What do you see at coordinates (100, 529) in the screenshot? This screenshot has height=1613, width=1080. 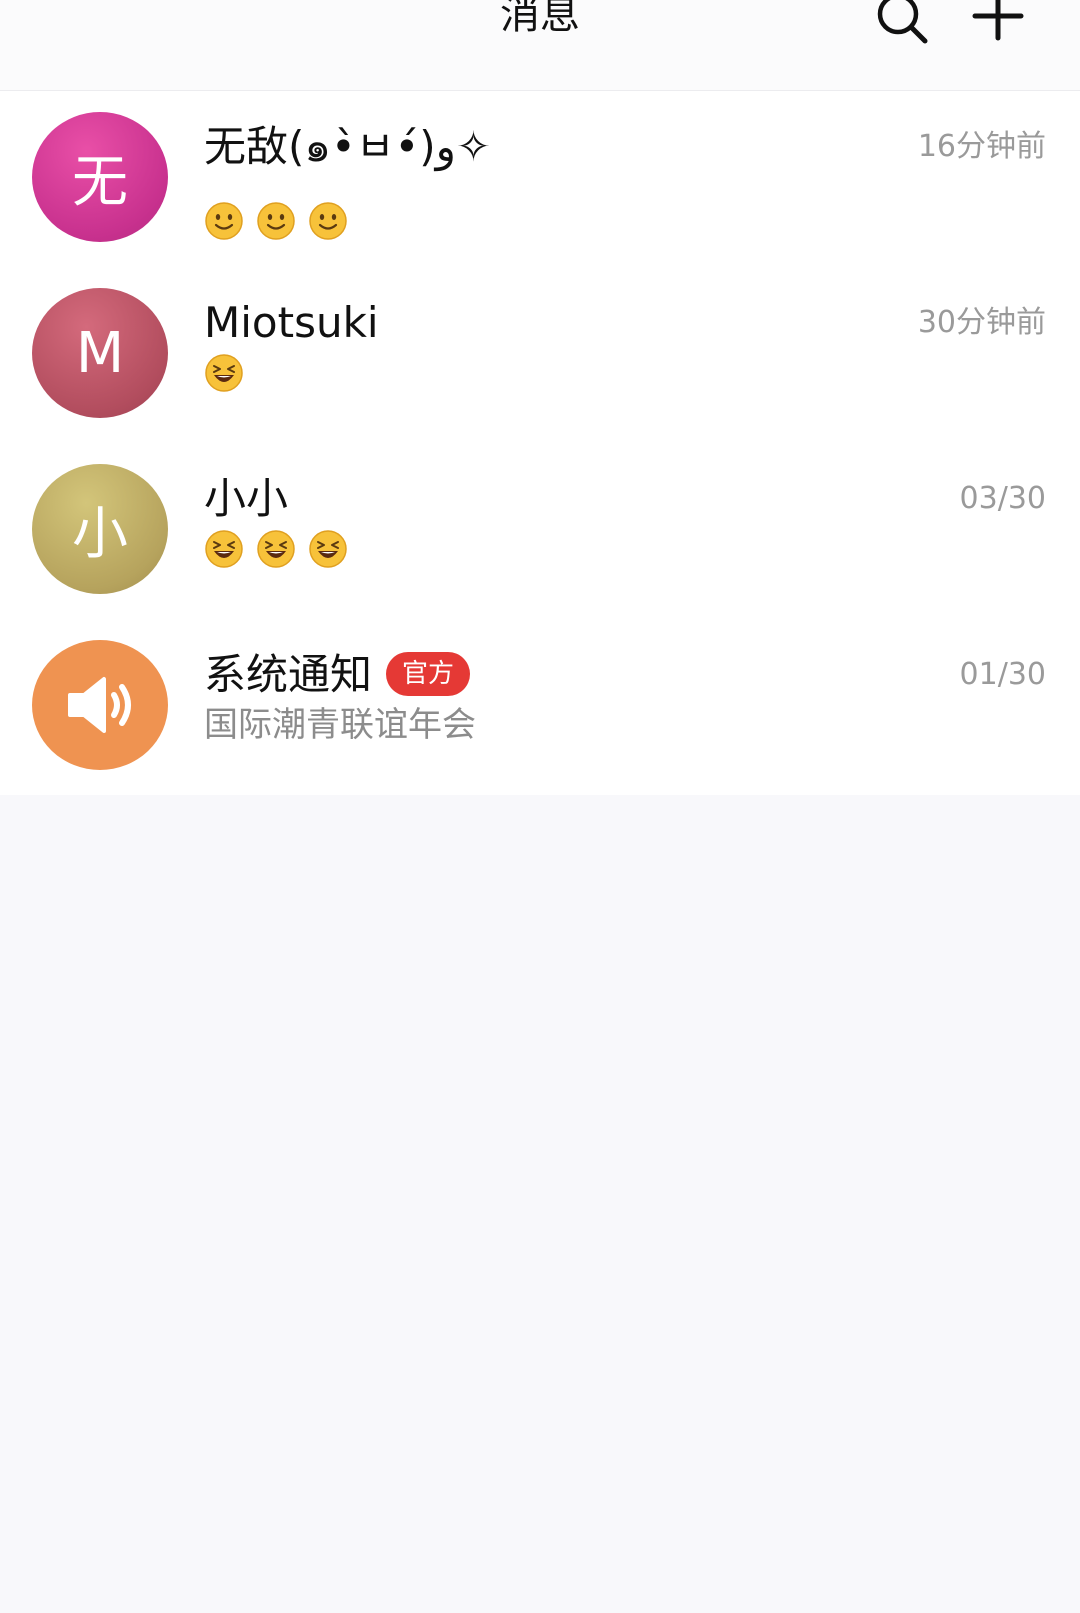 I see `avatar: 小` at bounding box center [100, 529].